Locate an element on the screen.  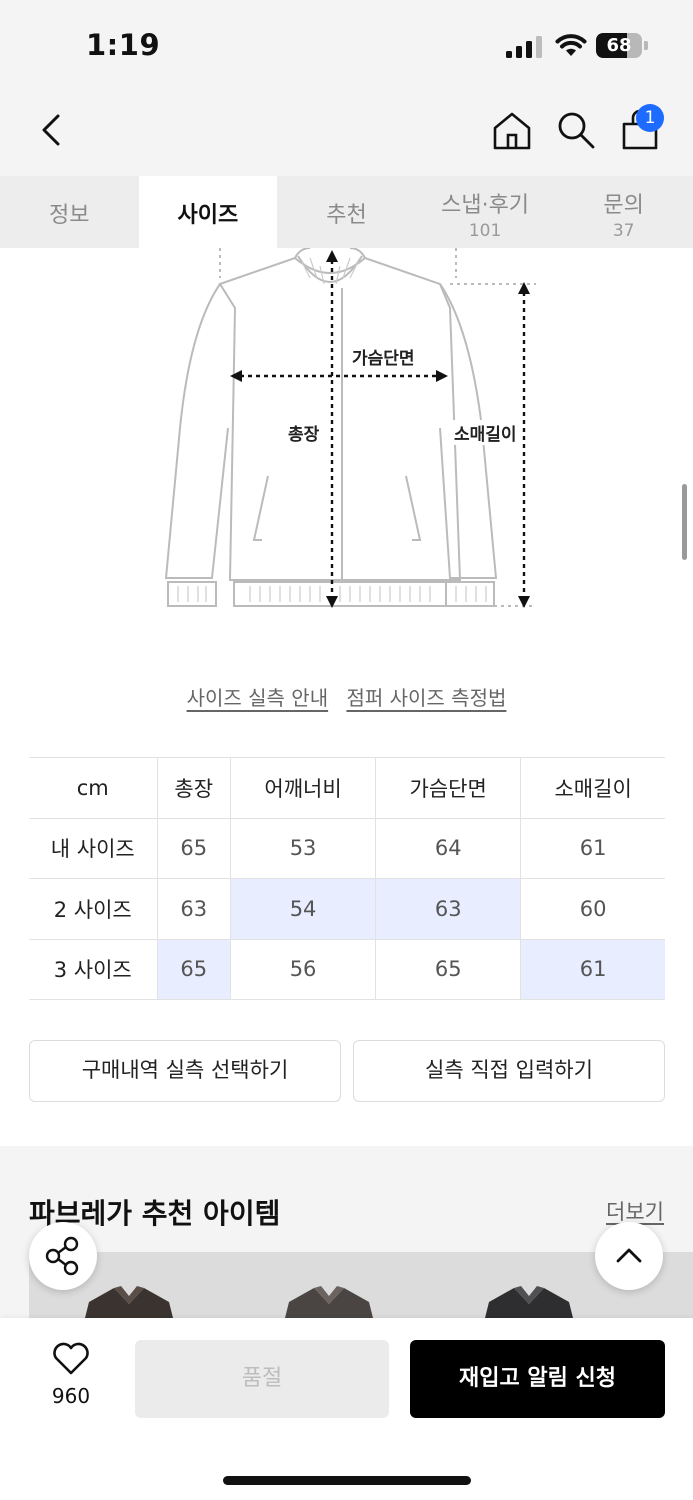
battery-icon: 68 is located at coordinates (623, 45).